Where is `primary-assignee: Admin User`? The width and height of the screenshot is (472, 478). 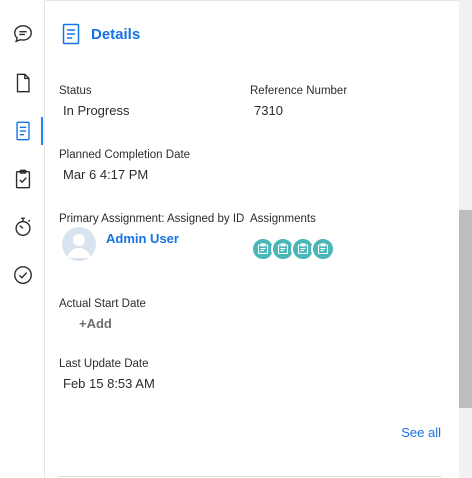
primary-assignee: Admin User is located at coordinates (120, 244).